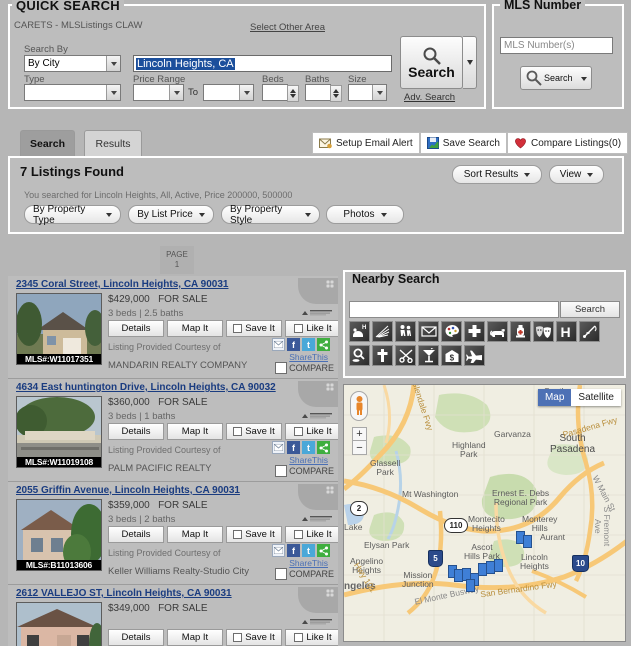 This screenshot has height=646, width=631. What do you see at coordinates (59, 624) in the screenshot?
I see `listing-thumbnail` at bounding box center [59, 624].